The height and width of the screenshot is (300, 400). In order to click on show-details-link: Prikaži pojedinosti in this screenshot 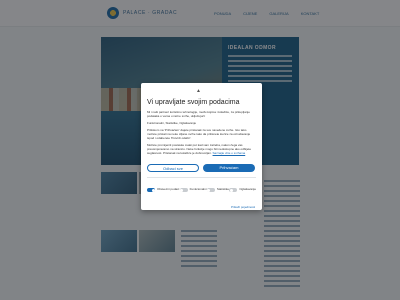, I will do `click(243, 207)`.